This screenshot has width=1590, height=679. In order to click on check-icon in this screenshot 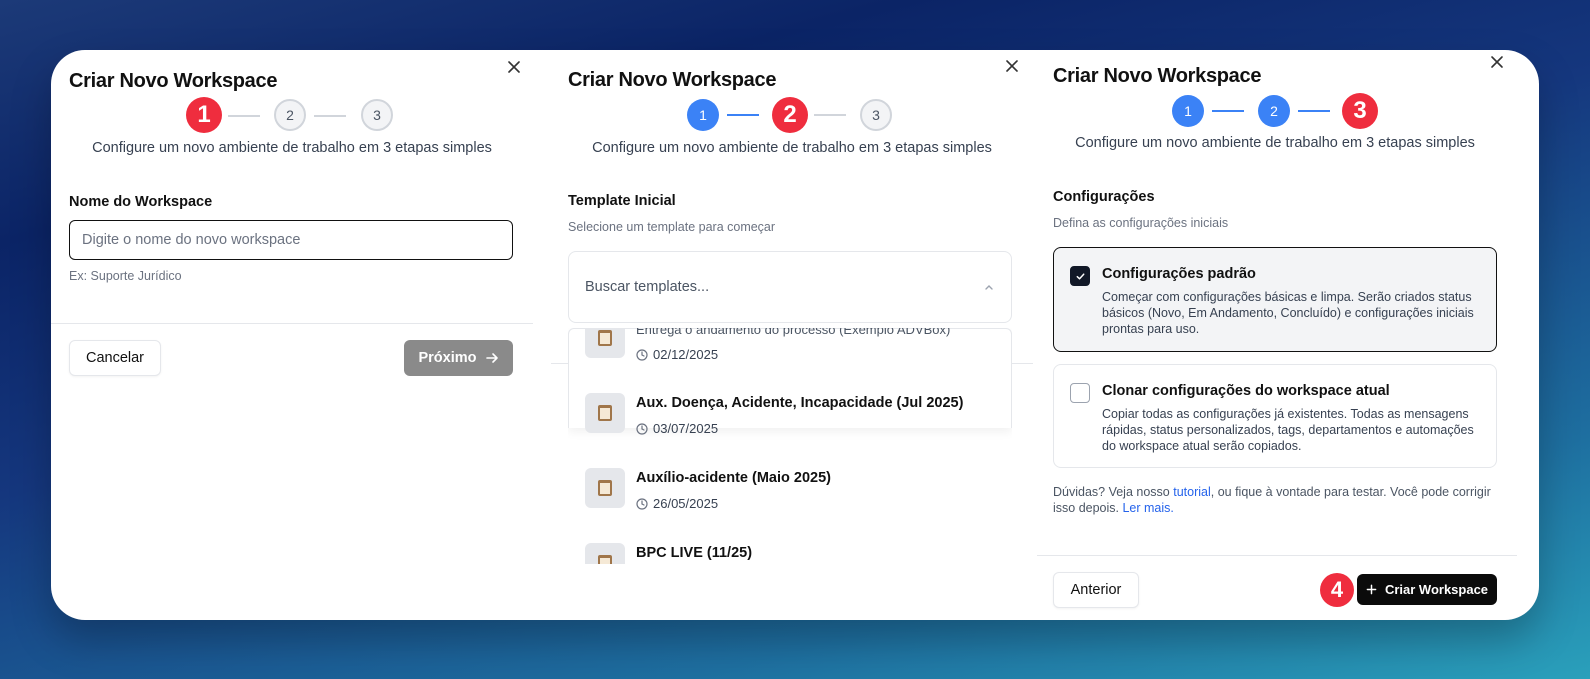, I will do `click(1080, 276)`.